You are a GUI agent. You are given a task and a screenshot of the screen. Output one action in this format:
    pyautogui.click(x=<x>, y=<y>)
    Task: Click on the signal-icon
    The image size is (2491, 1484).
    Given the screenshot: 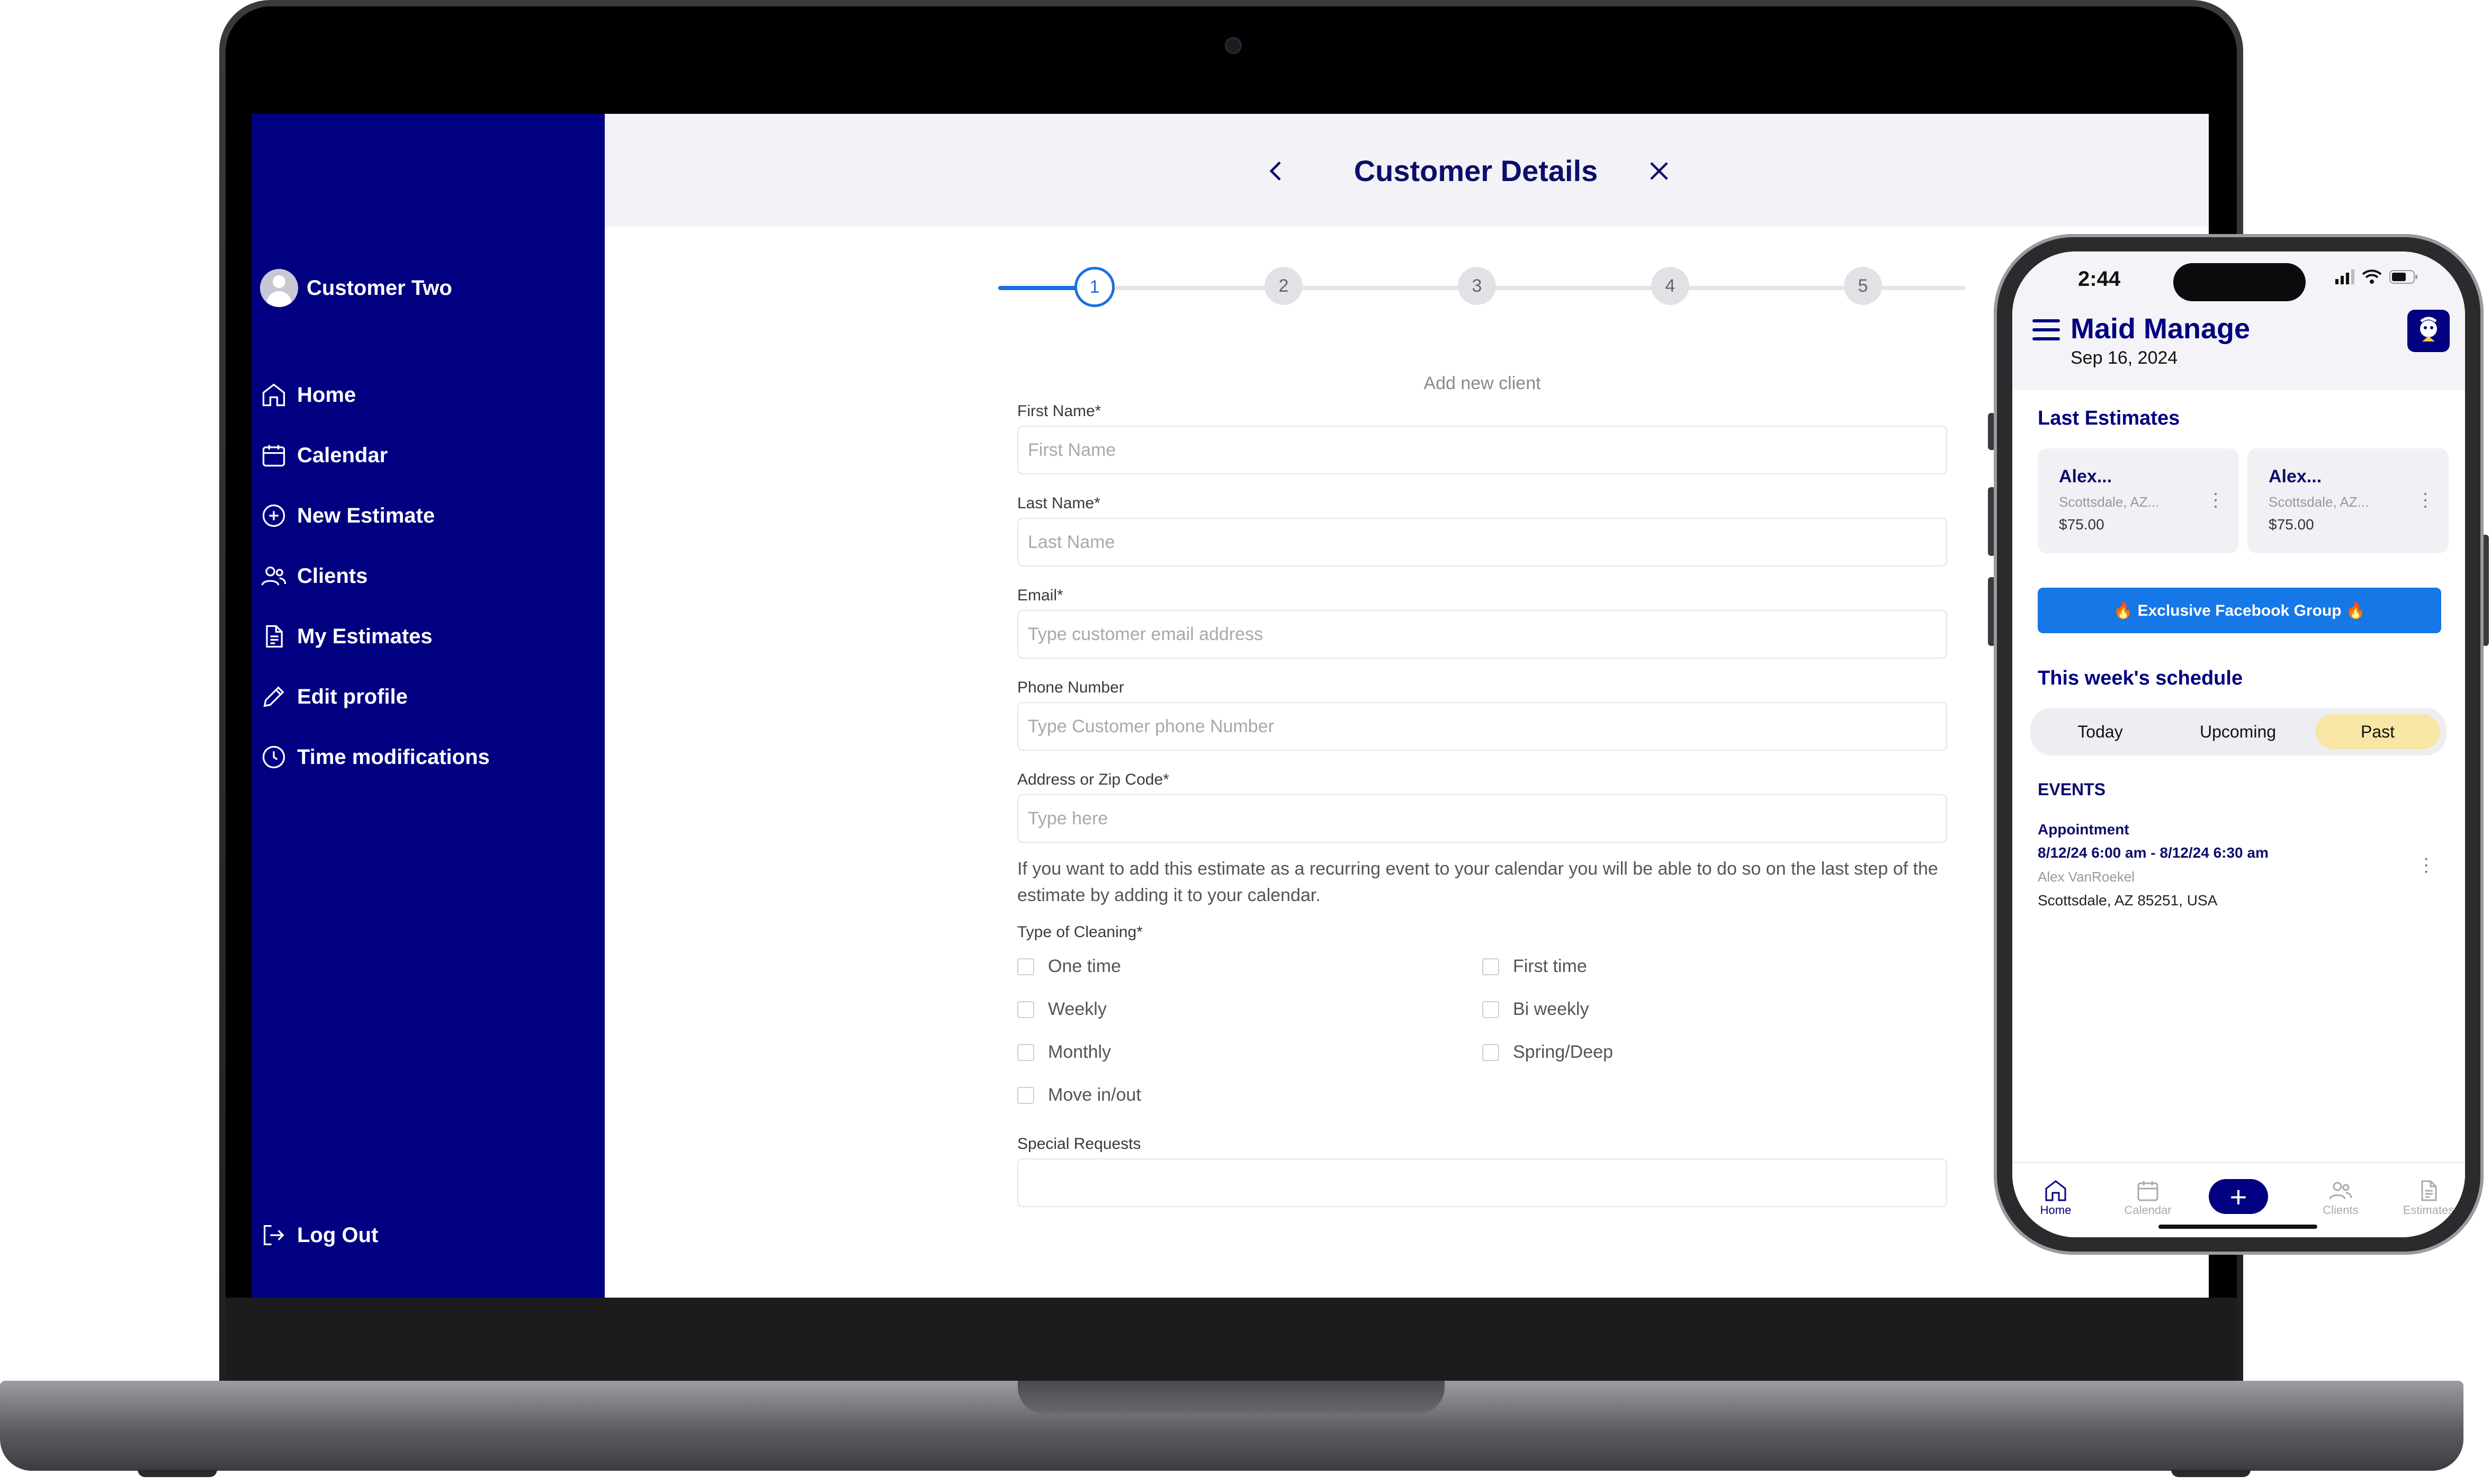 What is the action you would take?
    pyautogui.click(x=2345, y=276)
    